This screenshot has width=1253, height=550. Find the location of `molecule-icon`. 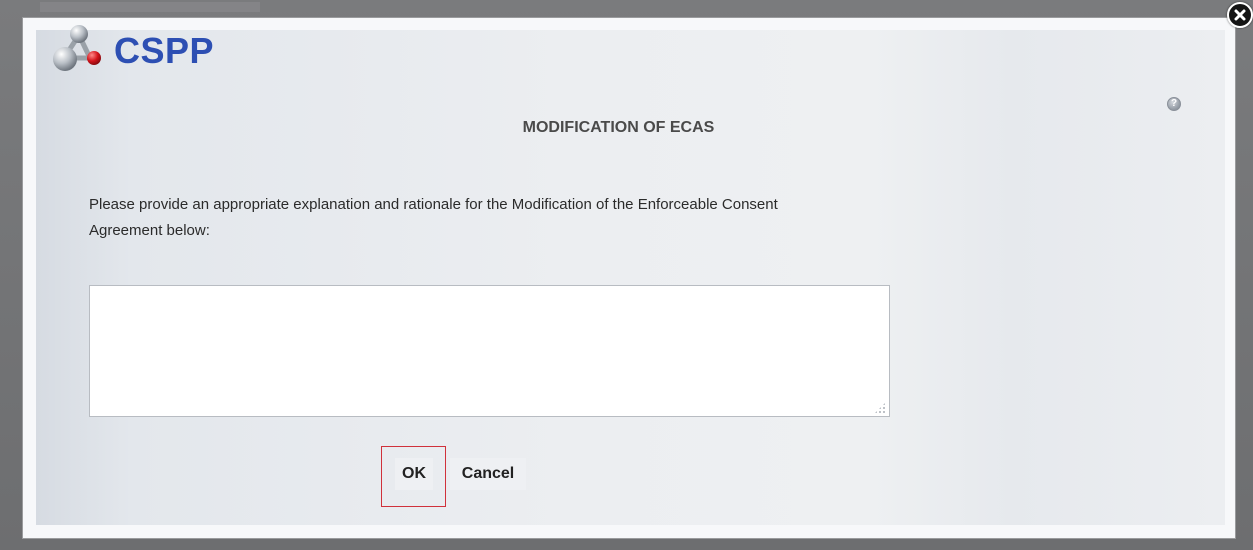

molecule-icon is located at coordinates (77, 48).